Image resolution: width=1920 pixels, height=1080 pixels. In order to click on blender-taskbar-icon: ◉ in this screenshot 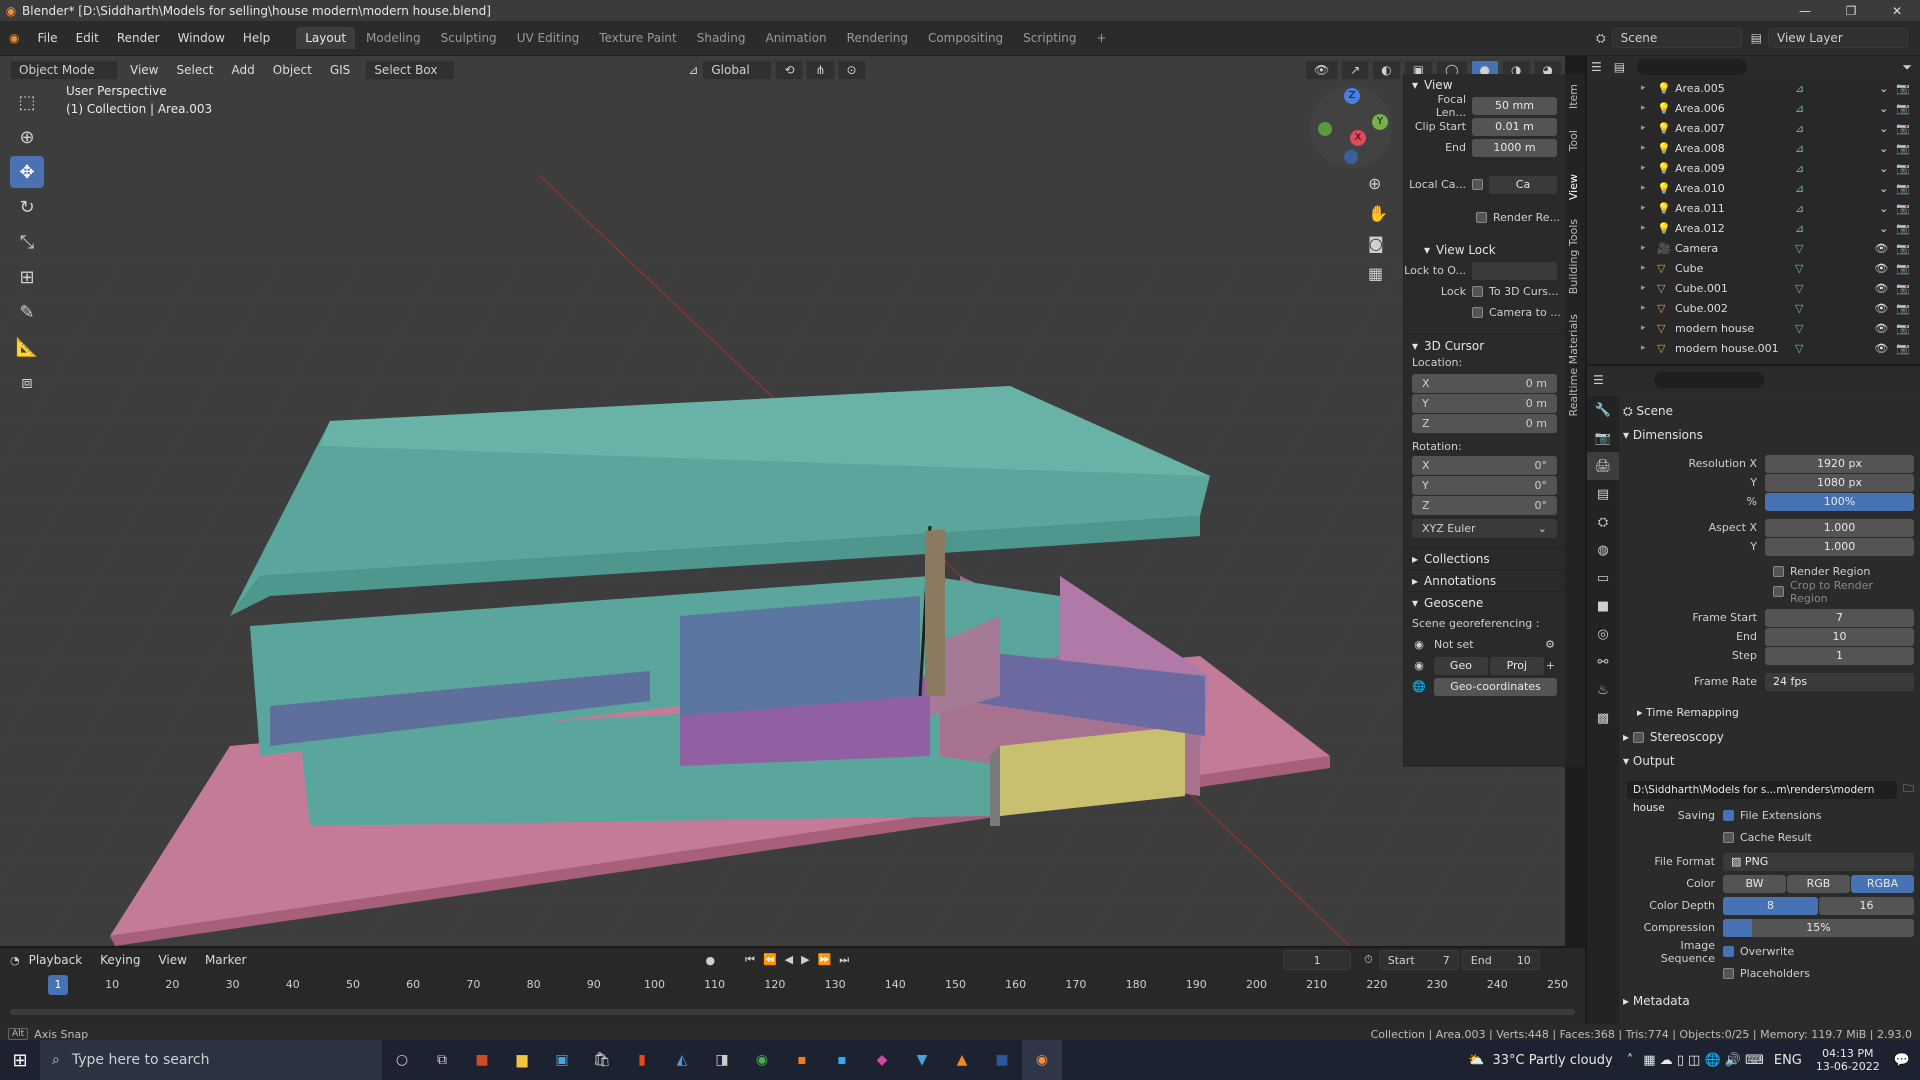, I will do `click(1042, 1060)`.